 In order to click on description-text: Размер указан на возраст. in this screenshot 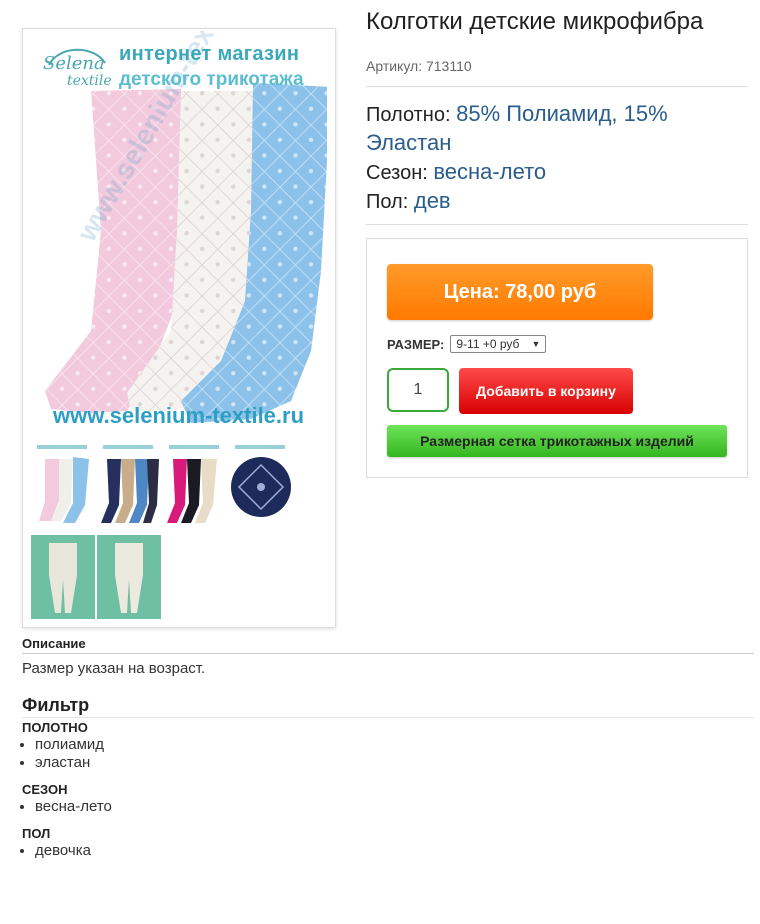, I will do `click(114, 668)`.